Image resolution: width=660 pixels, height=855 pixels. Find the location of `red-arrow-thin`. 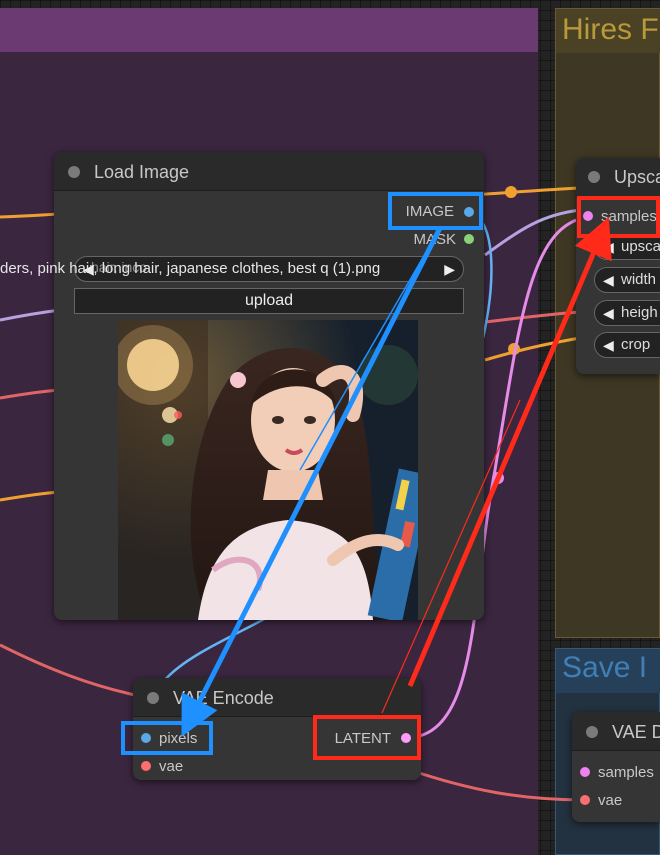

red-arrow-thin is located at coordinates (451, 556).